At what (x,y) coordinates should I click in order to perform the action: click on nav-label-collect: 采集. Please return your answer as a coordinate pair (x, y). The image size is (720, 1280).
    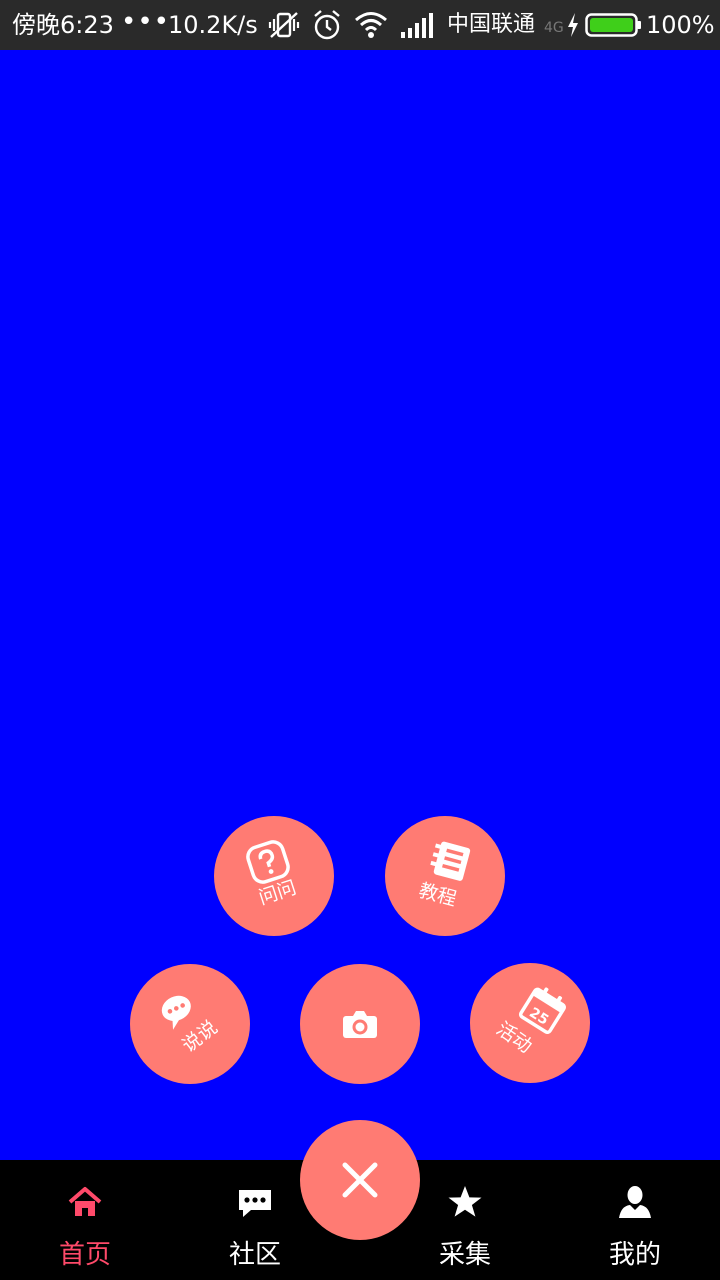
    Looking at the image, I should click on (464, 1255).